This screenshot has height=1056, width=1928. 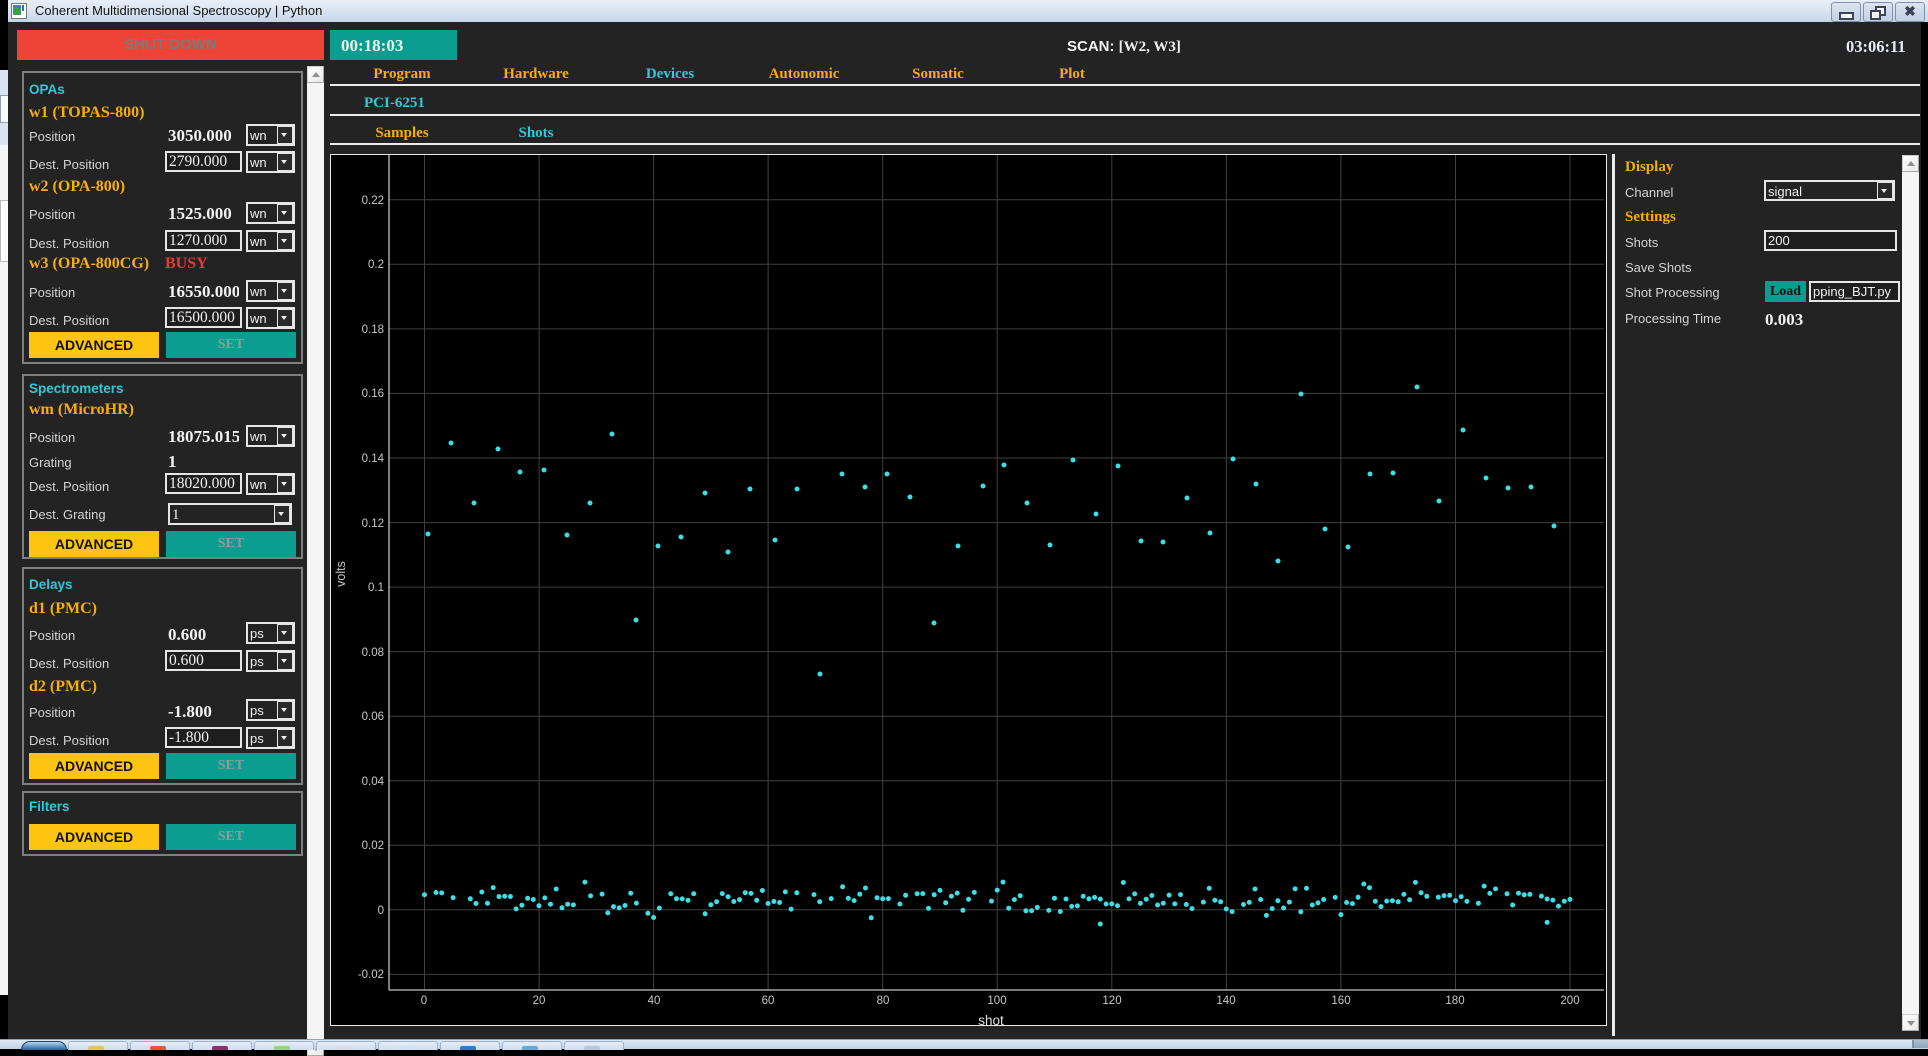 What do you see at coordinates (1454, 1001) in the screenshot?
I see `svg-text: 180` at bounding box center [1454, 1001].